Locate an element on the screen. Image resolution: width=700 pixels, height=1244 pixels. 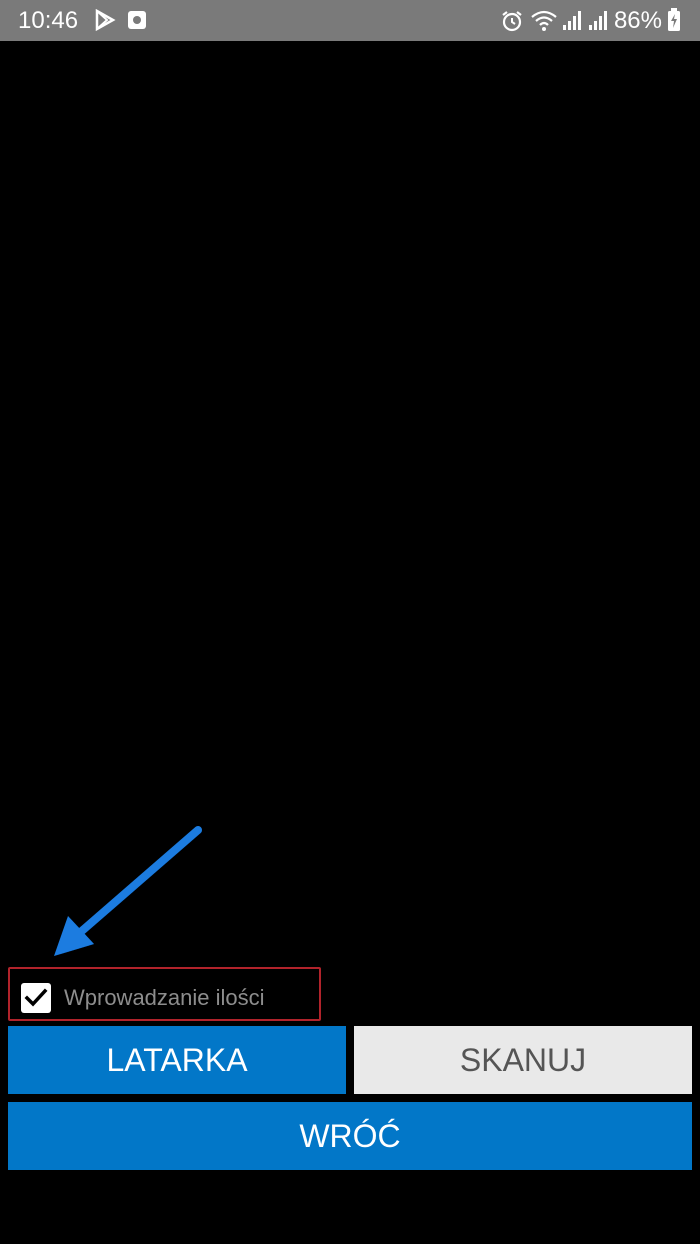
quantity-input-checkbox-row: Wprowadzanie ilości is located at coordinates (164, 994).